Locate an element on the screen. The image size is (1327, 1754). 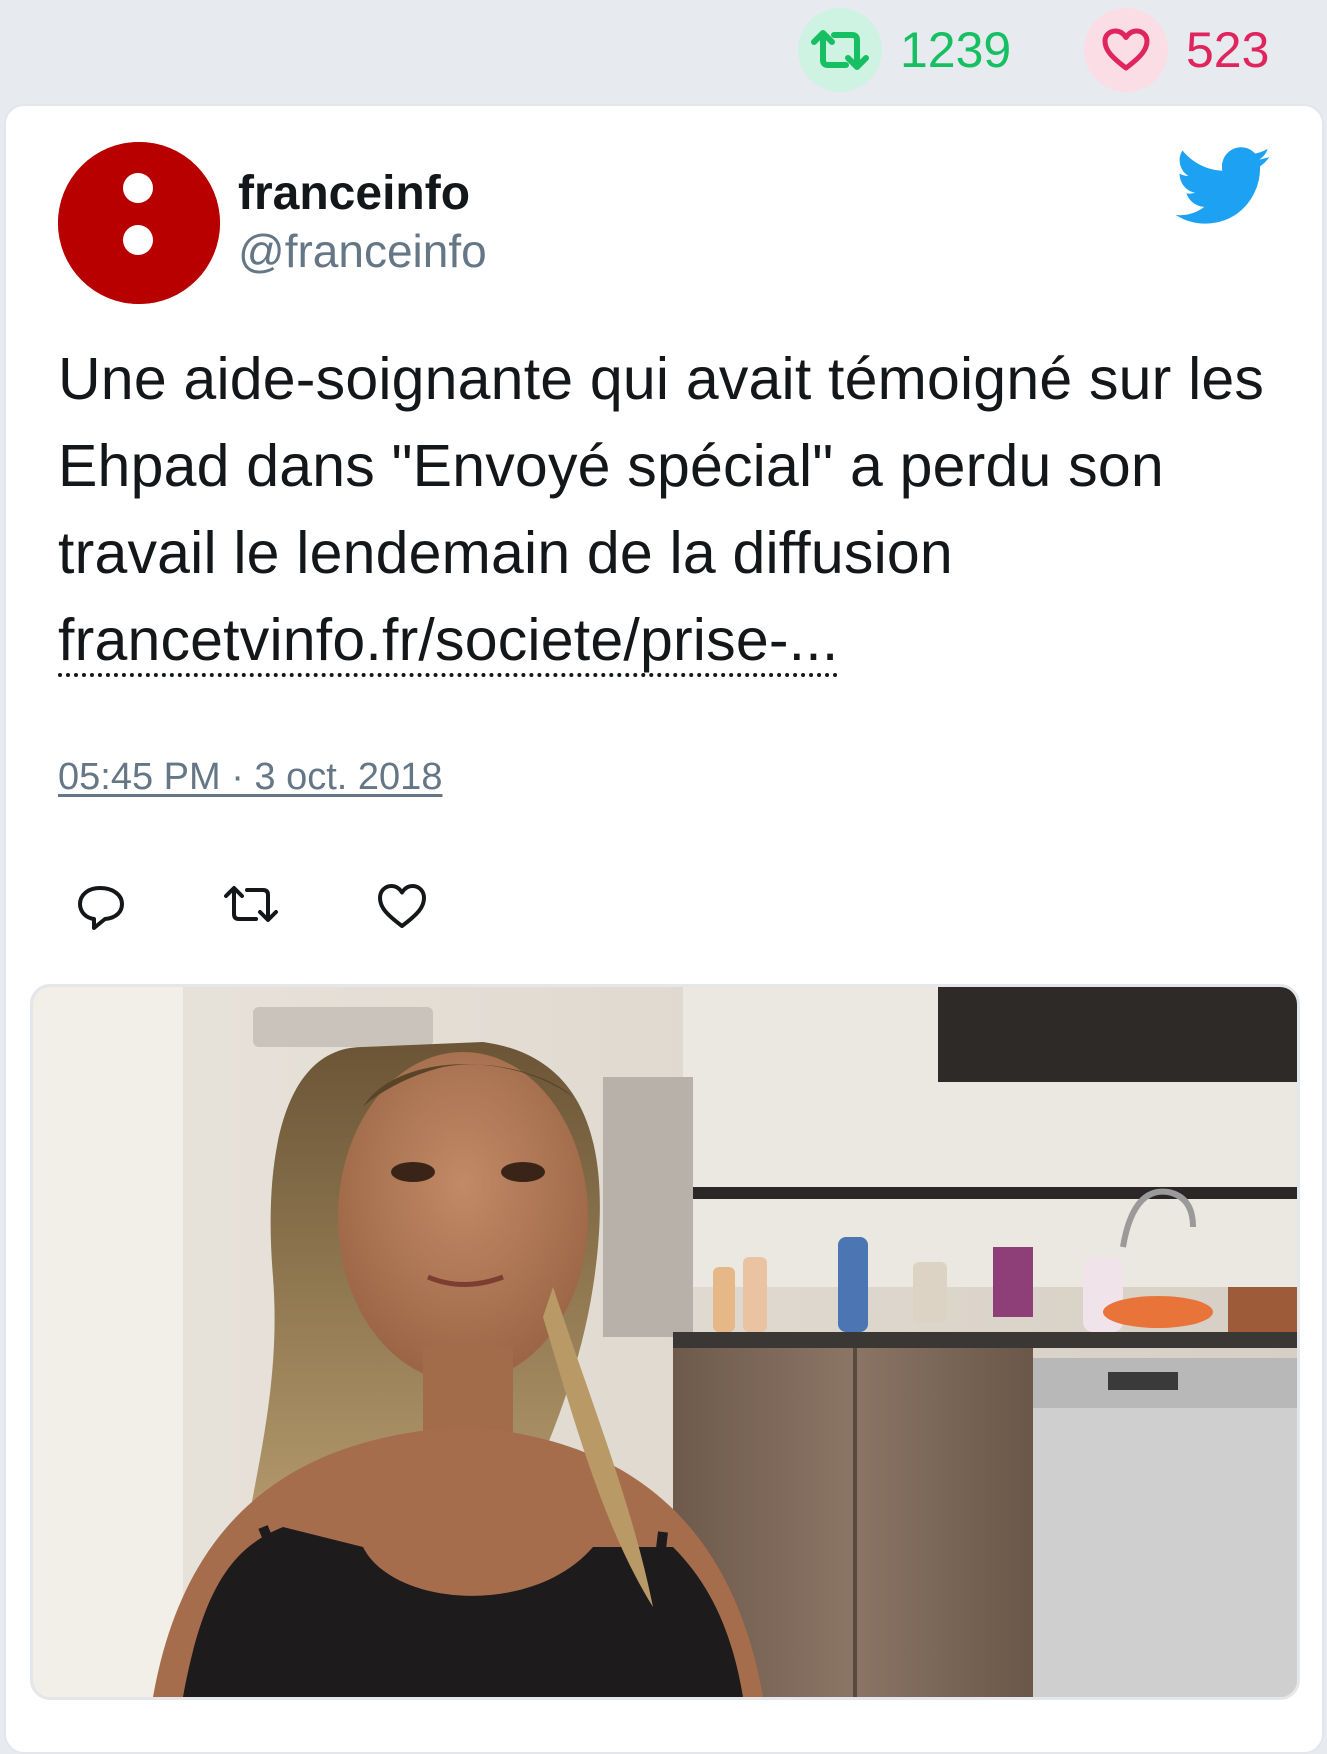
retweet-stat: 1239 is located at coordinates (904, 50).